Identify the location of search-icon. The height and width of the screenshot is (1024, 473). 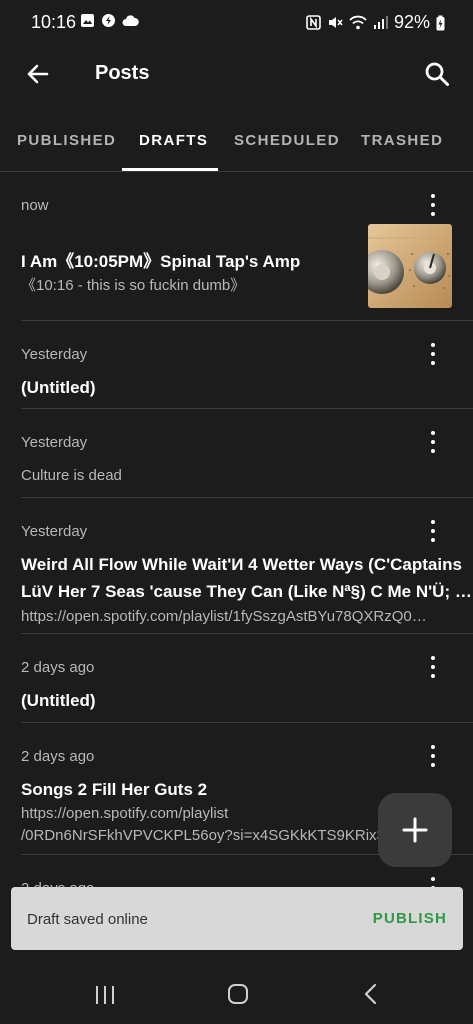
(437, 74).